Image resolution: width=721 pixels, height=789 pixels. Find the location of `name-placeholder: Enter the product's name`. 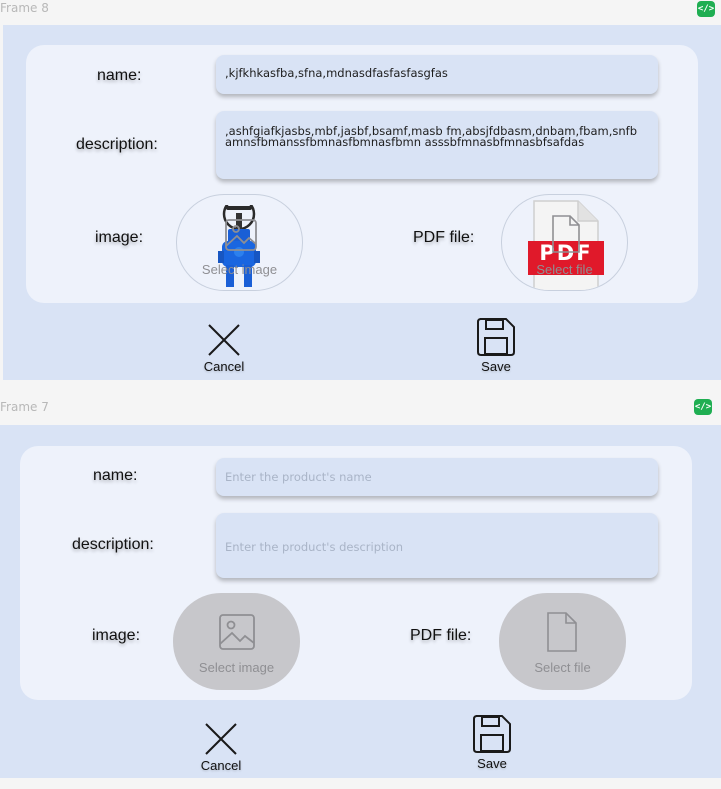

name-placeholder: Enter the product's name is located at coordinates (298, 477).